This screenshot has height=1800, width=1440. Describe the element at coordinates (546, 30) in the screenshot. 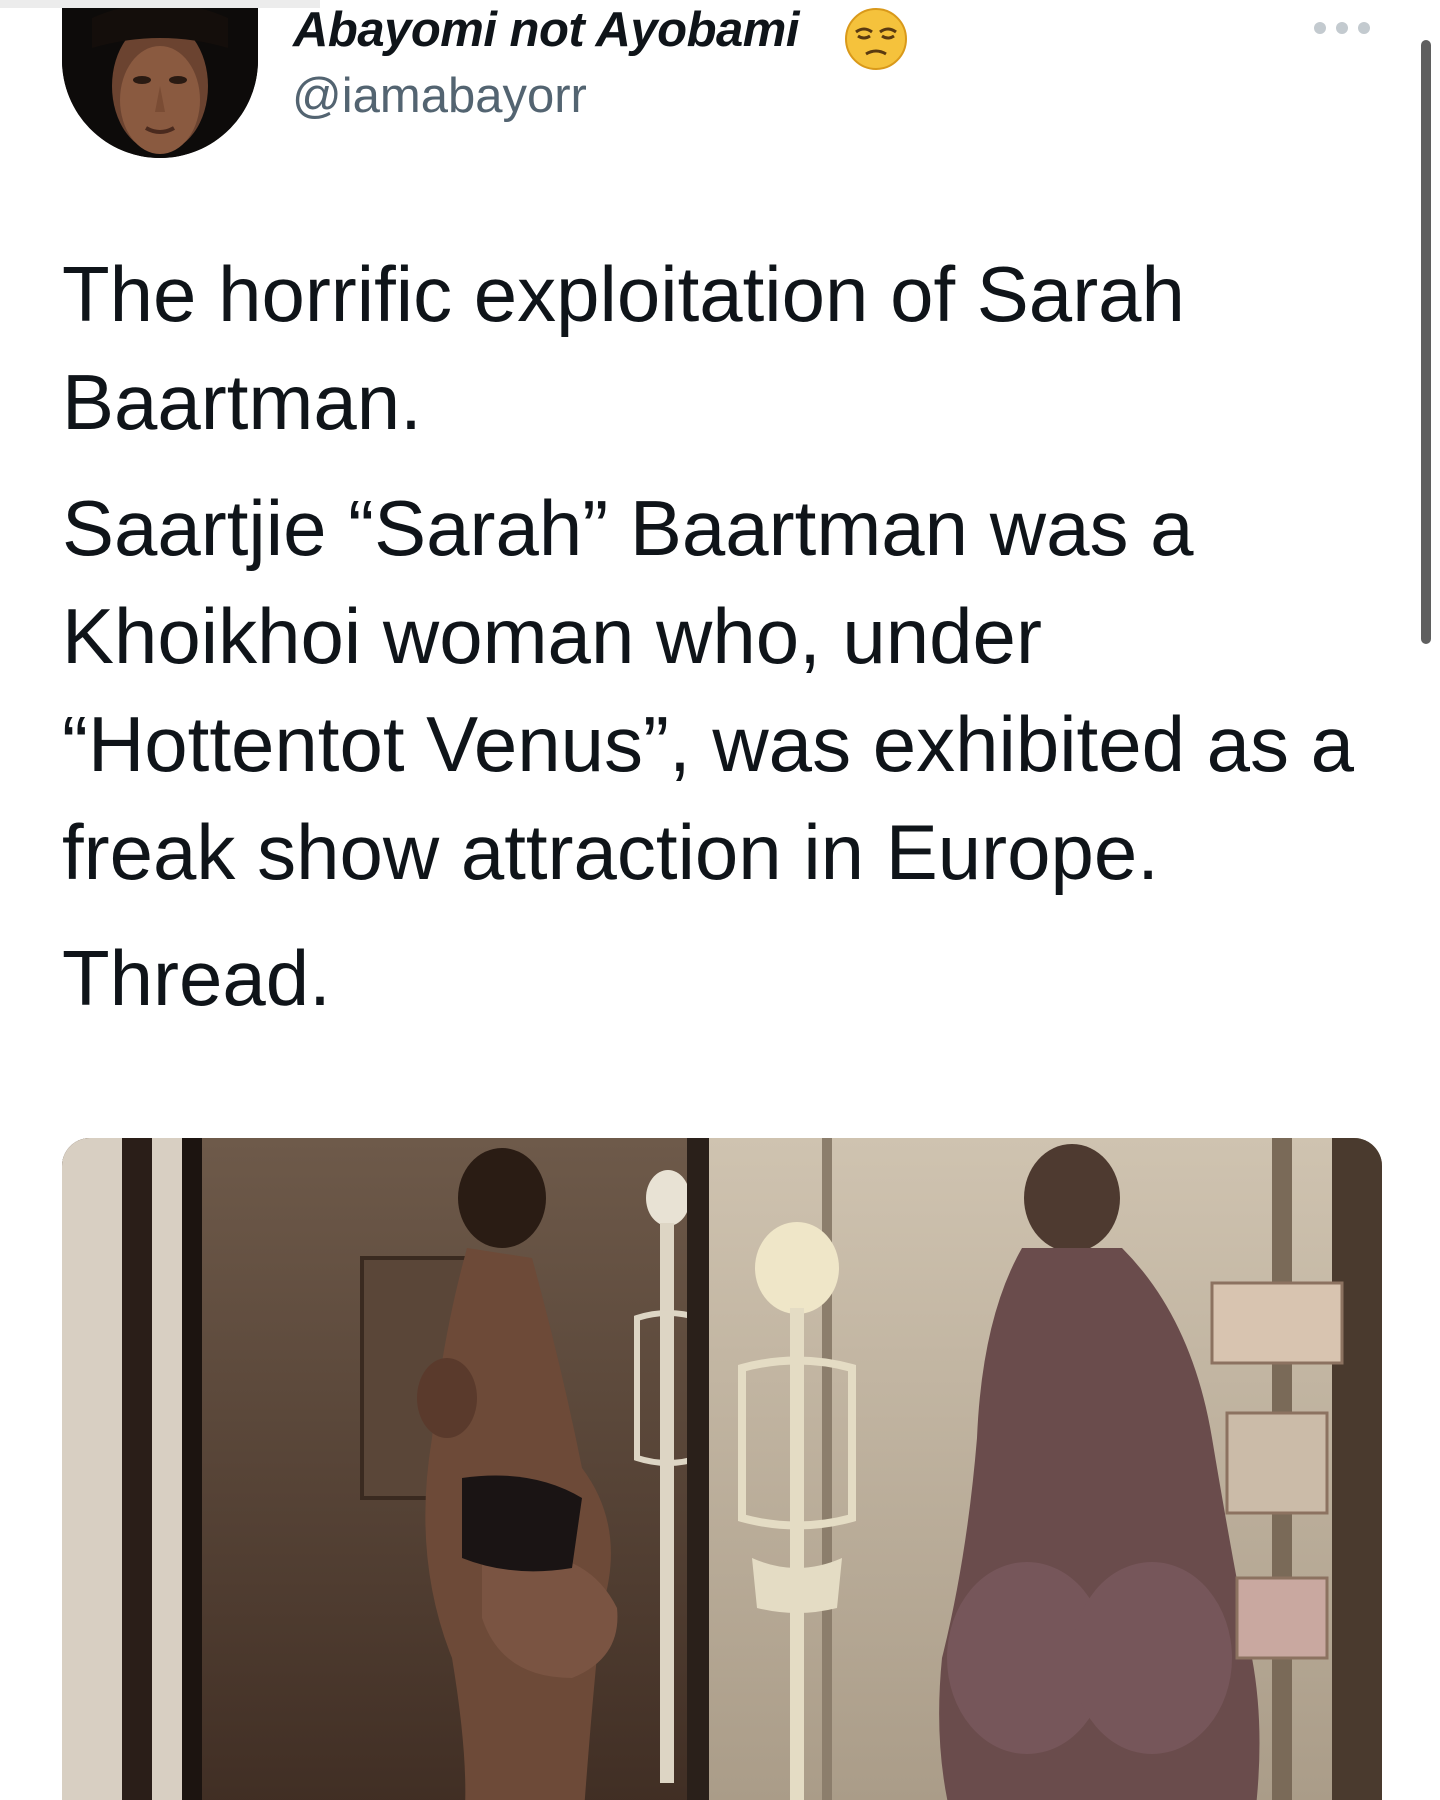

I see `display-name: Abayomi not Ayobami` at that location.